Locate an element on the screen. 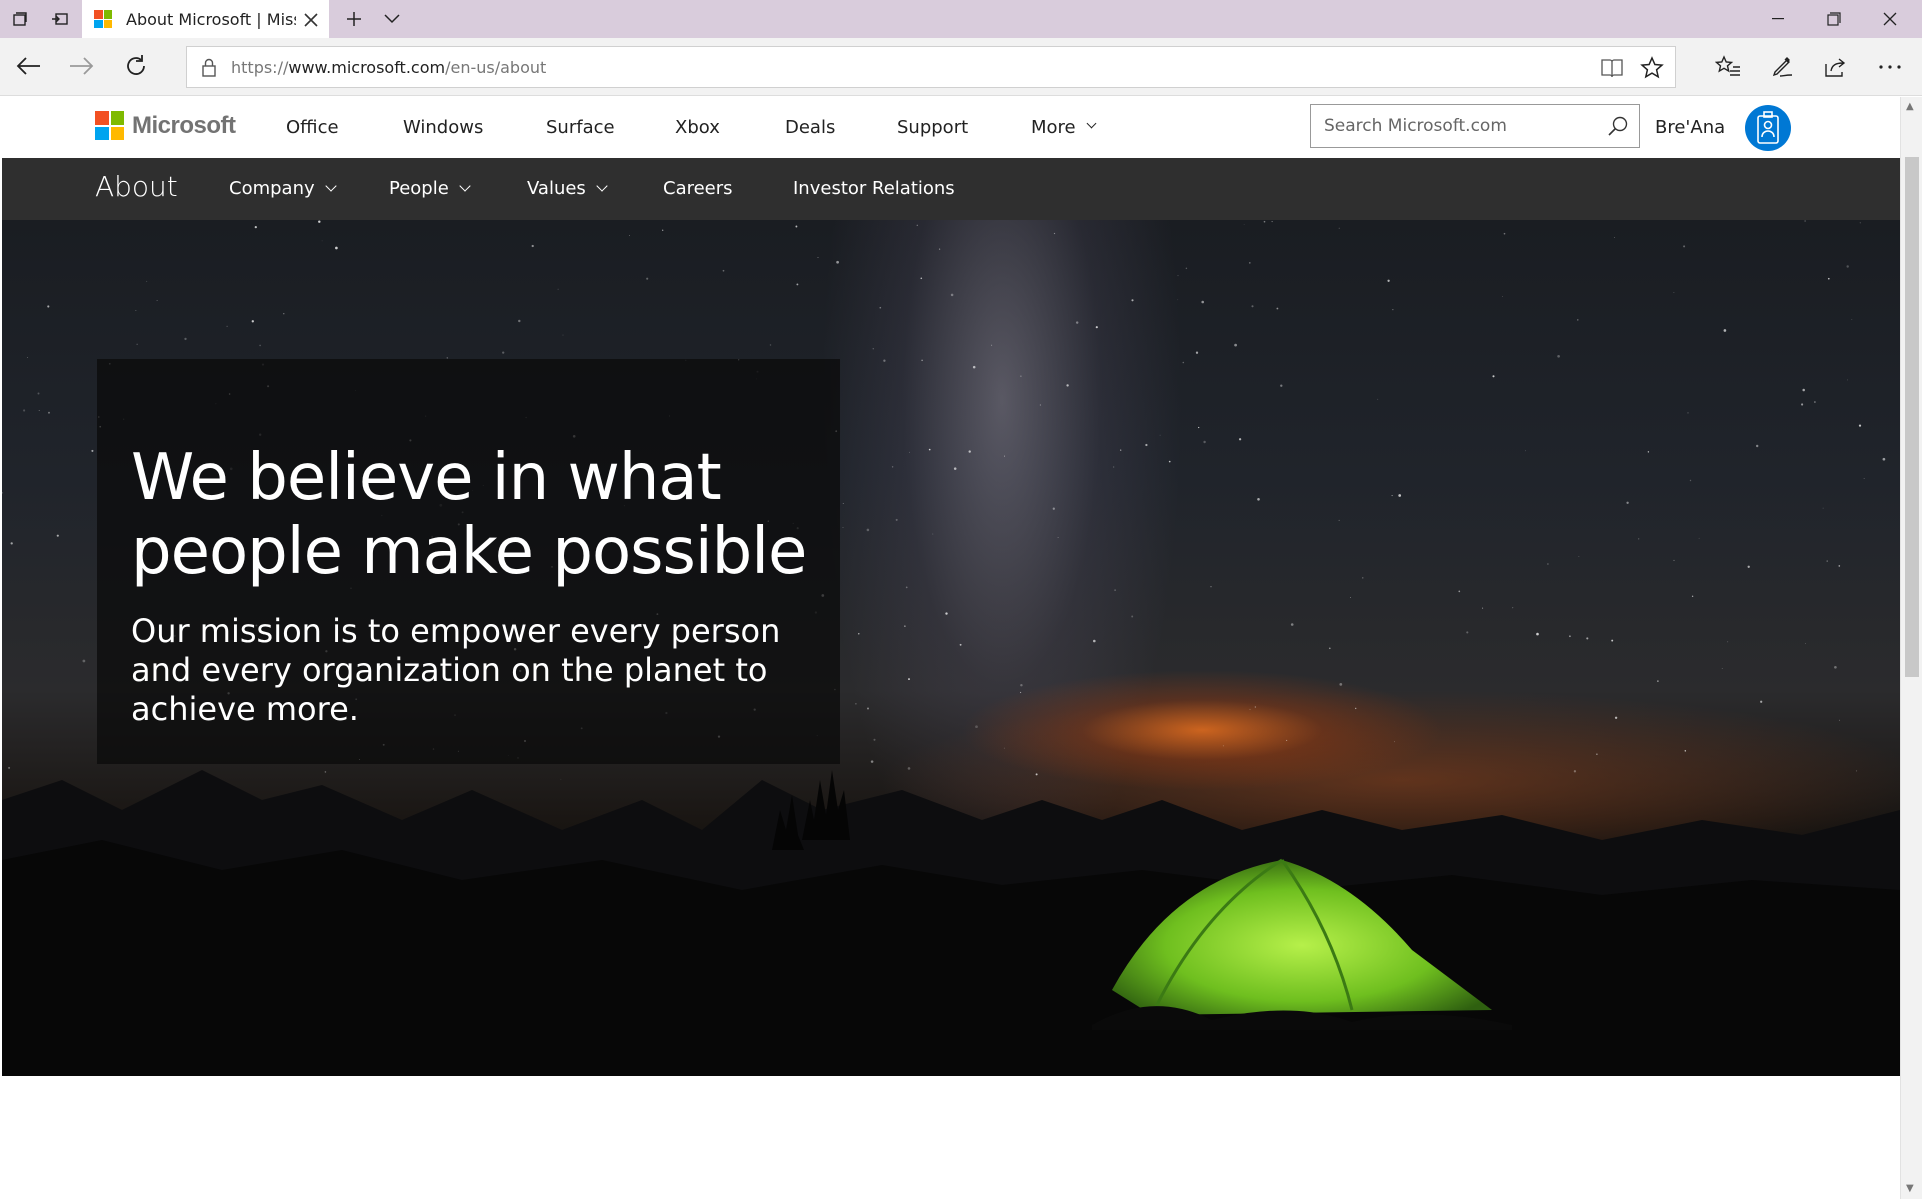  scrollbar-thumb is located at coordinates (1912, 417).